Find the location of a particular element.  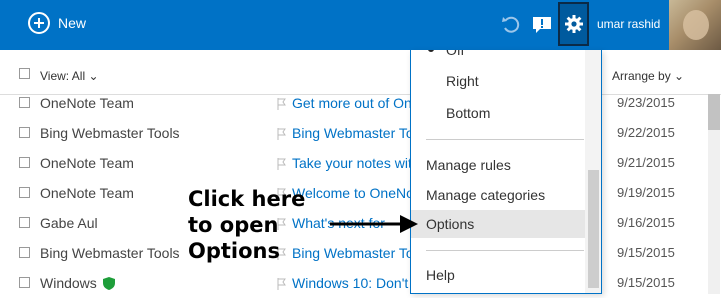

message-list-scrollbar is located at coordinates (714, 194).